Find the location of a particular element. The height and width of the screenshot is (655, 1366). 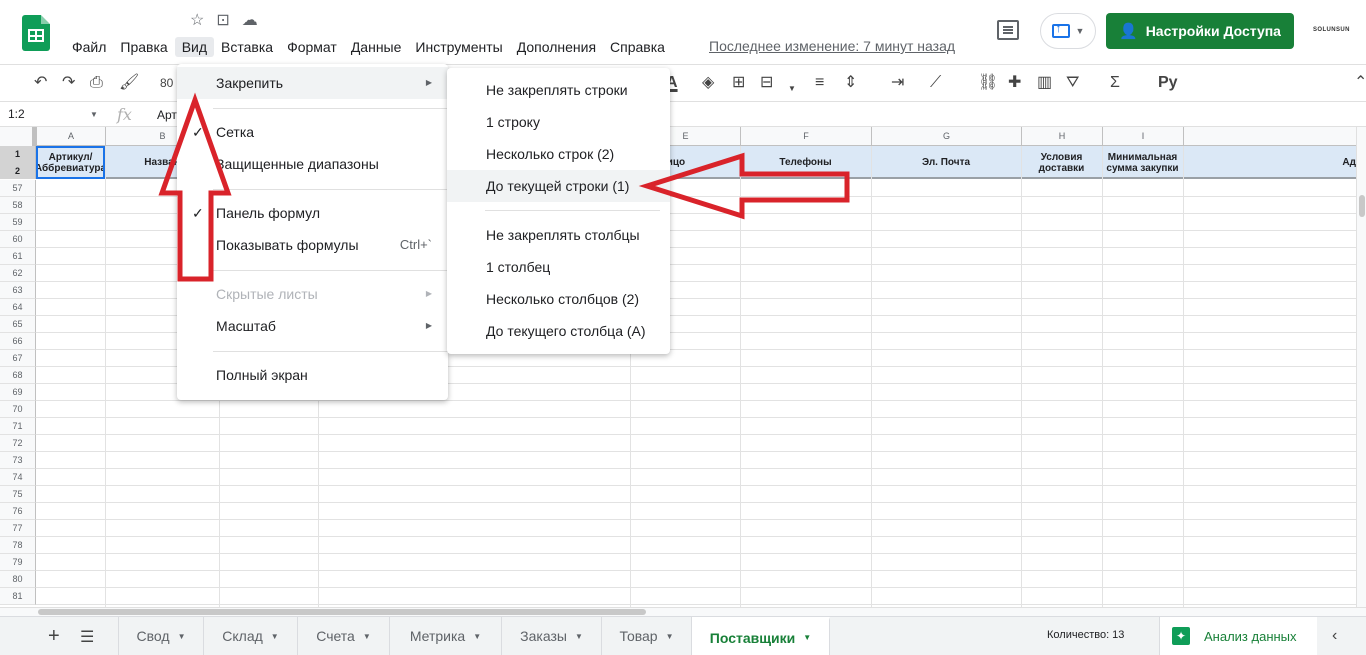

input-tools-icon: Ру is located at coordinates (1168, 83).